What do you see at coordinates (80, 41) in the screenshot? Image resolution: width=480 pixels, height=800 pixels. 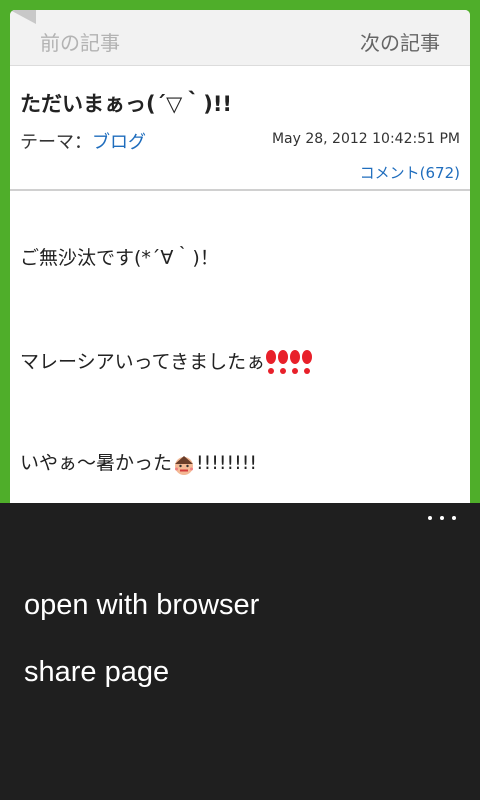 I see `previous-article-button: 前の記事` at bounding box center [80, 41].